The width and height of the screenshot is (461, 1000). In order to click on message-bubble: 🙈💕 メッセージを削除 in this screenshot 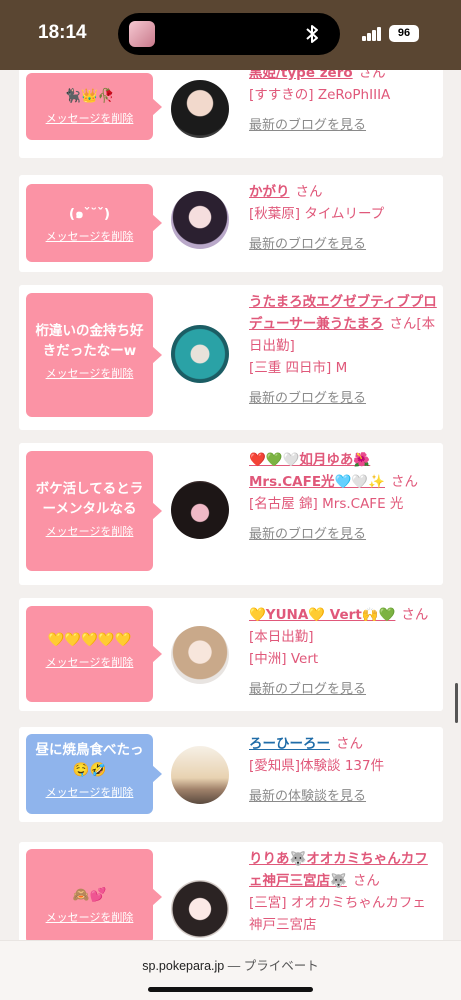, I will do `click(94, 894)`.